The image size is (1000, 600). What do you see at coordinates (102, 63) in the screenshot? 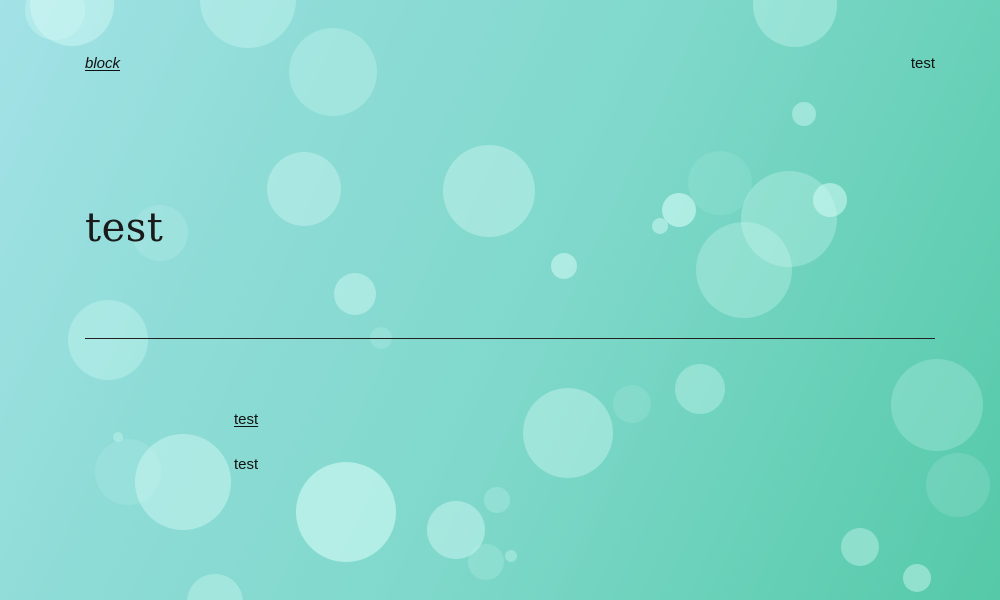
I see `site-title-link: block` at bounding box center [102, 63].